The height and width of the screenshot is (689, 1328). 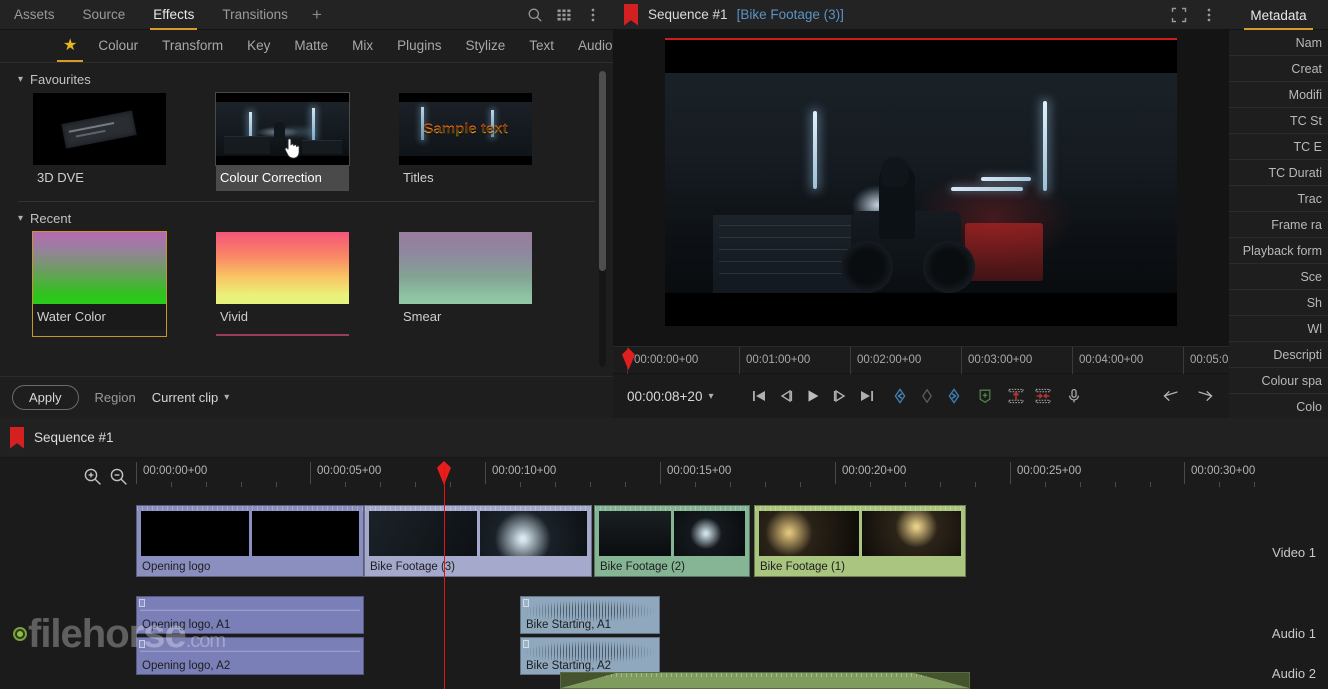 What do you see at coordinates (1043, 396) in the screenshot?
I see `replace-icon` at bounding box center [1043, 396].